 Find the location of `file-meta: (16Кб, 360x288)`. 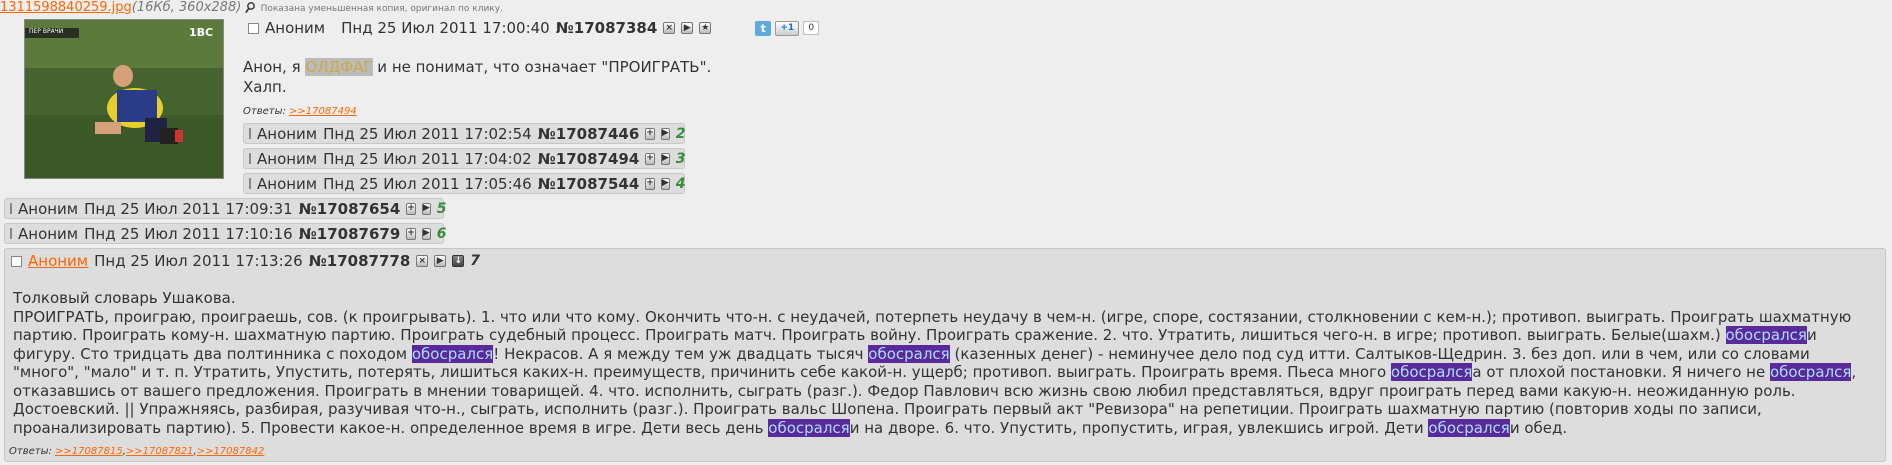

file-meta: (16Кб, 360x288) is located at coordinates (186, 7).